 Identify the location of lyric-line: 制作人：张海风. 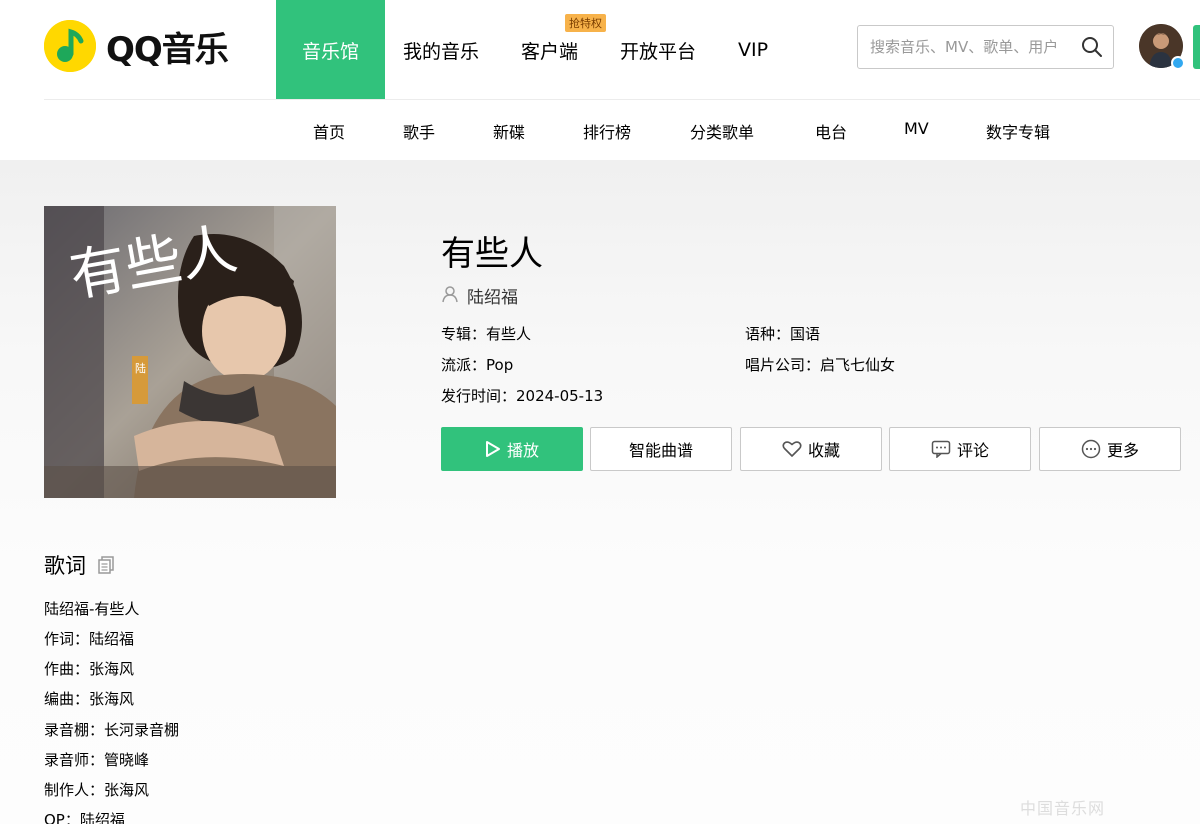
(97, 790).